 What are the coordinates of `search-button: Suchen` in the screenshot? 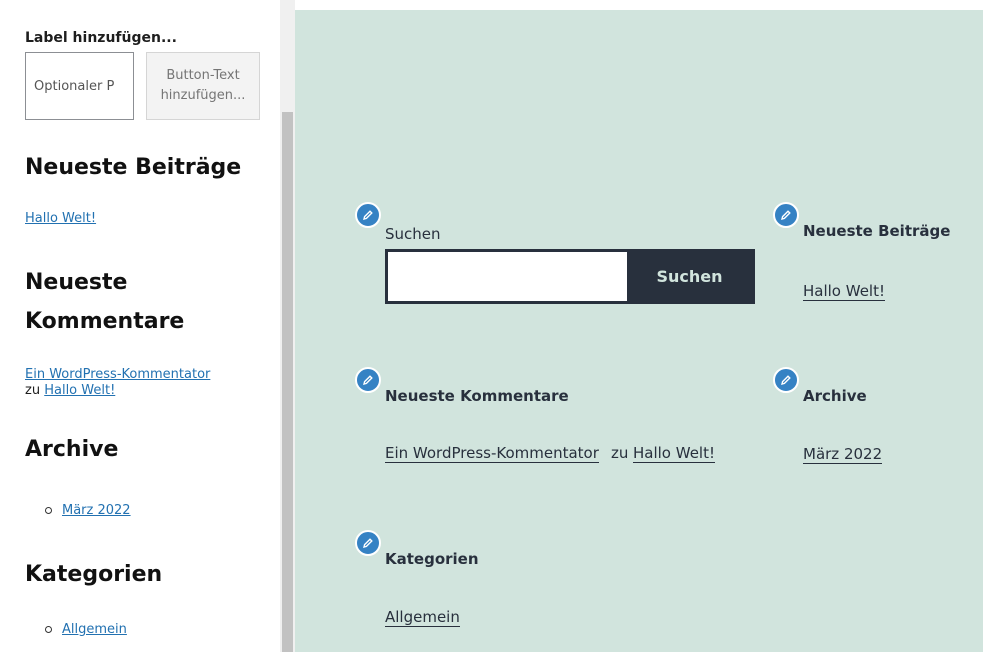 It's located at (689, 276).